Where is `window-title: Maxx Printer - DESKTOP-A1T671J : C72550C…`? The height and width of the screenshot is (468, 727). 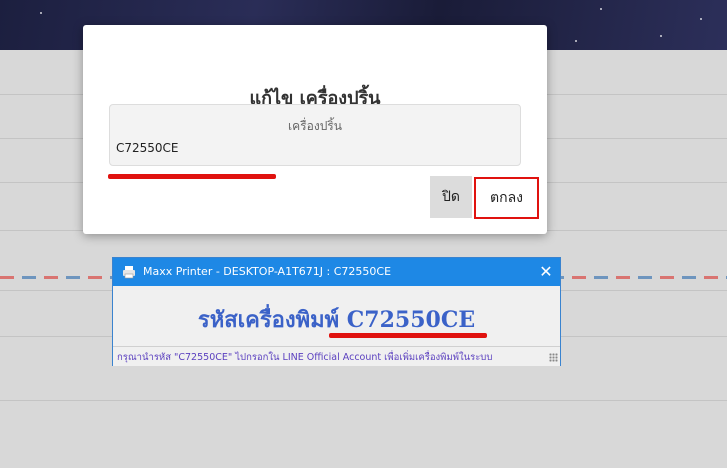
window-title: Maxx Printer - DESKTOP-A1T671J : C72550C… is located at coordinates (267, 271).